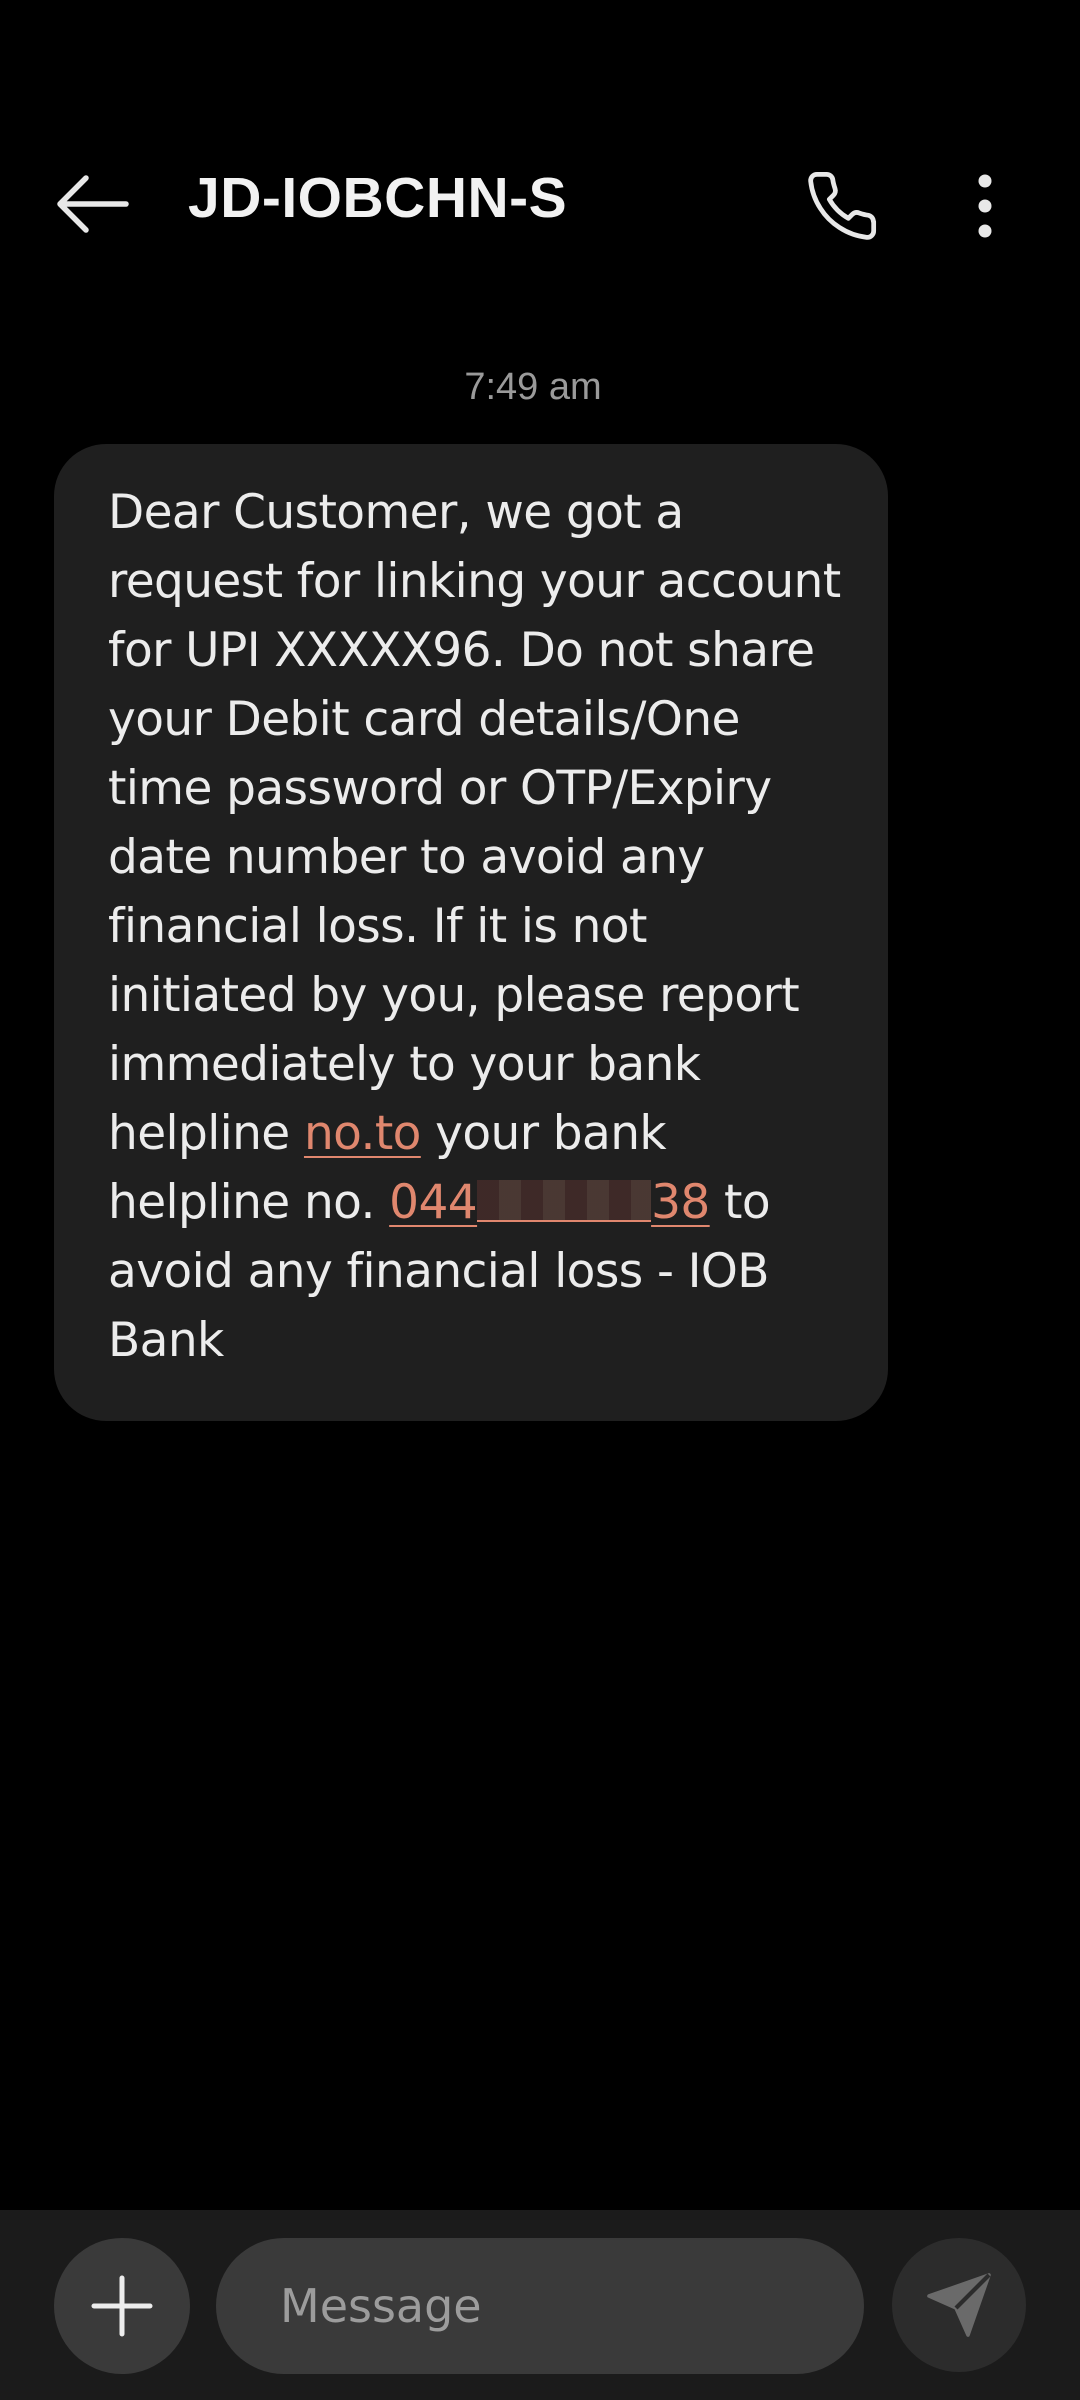 This screenshot has width=1080, height=2400. Describe the element at coordinates (571, 2306) in the screenshot. I see `message-input` at that location.